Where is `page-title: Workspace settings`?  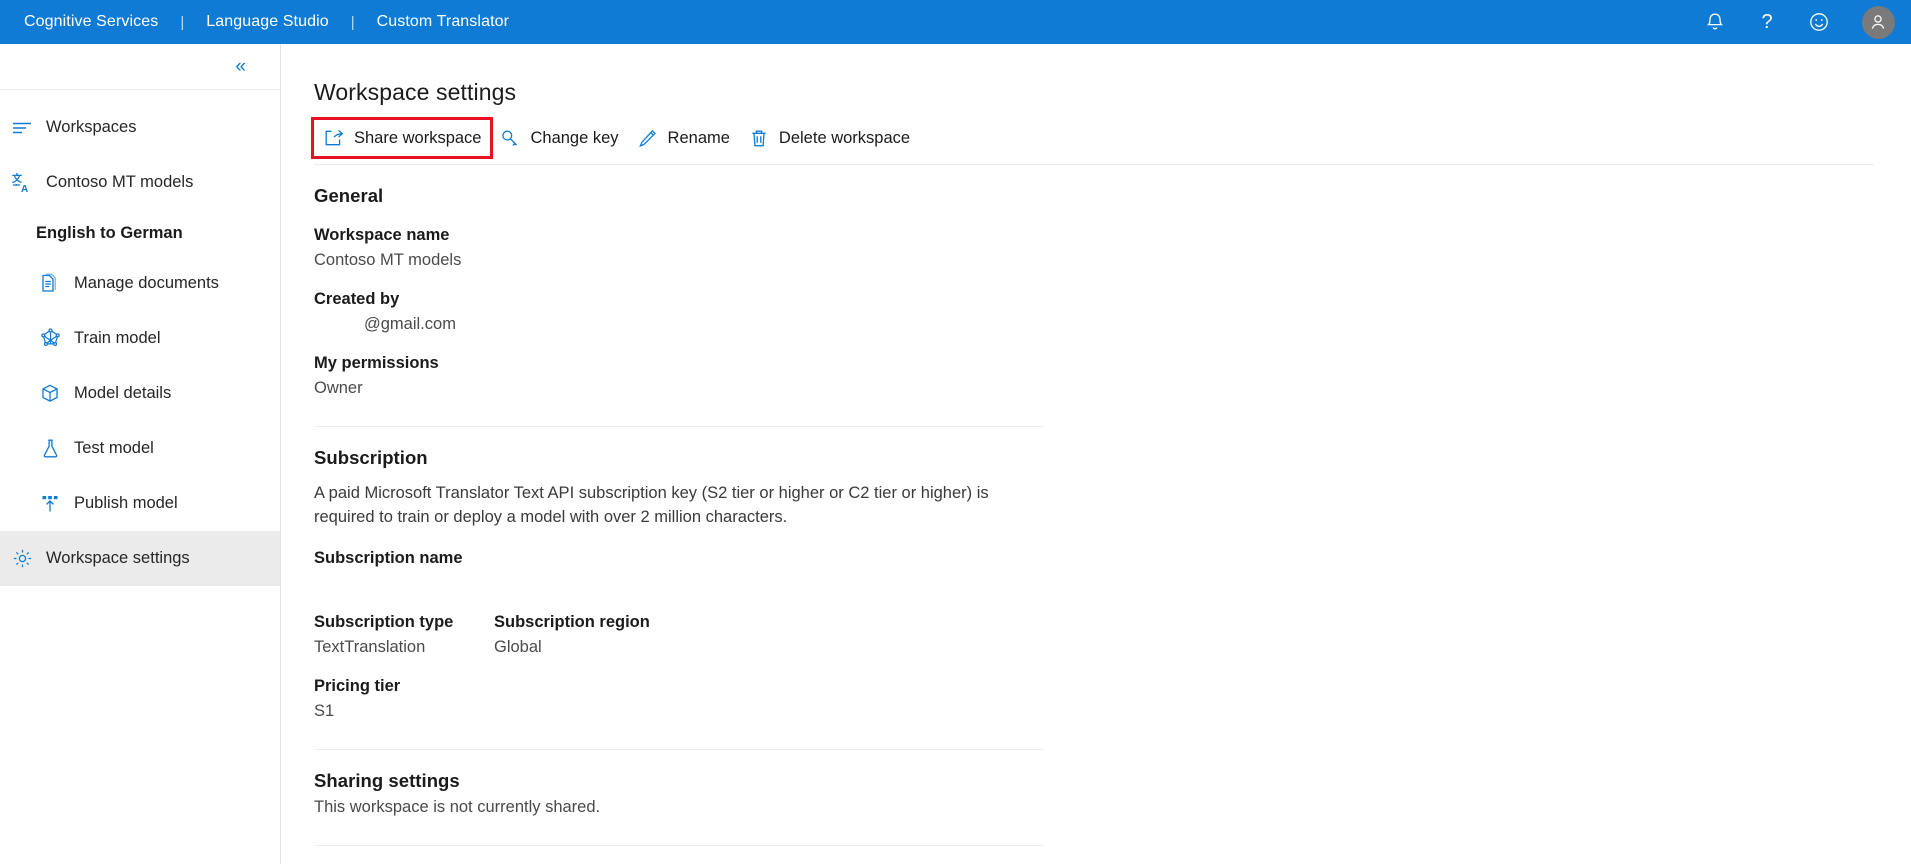
page-title: Workspace settings is located at coordinates (415, 92).